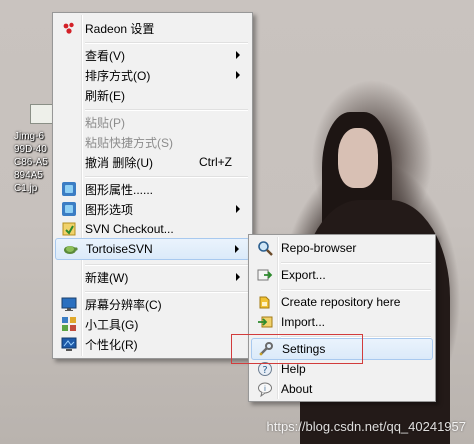 Image resolution: width=474 pixels, height=444 pixels. Describe the element at coordinates (69, 28) in the screenshot. I see `radeon-icon` at that location.